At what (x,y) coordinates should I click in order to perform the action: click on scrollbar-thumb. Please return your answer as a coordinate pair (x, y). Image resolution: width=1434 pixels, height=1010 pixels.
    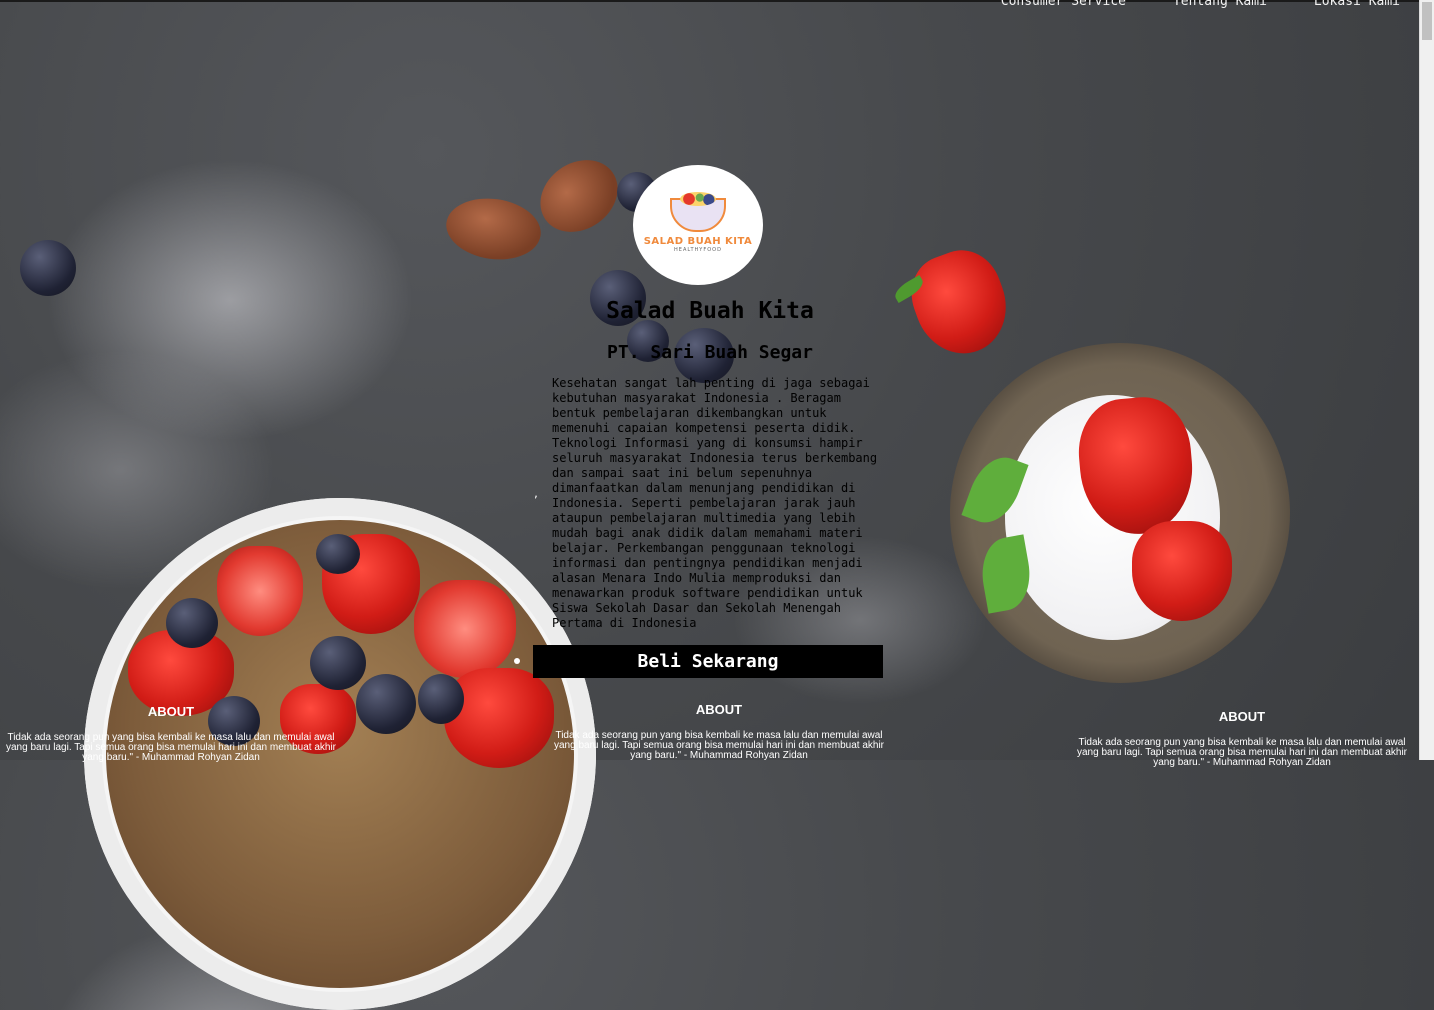
    Looking at the image, I should click on (1427, 21).